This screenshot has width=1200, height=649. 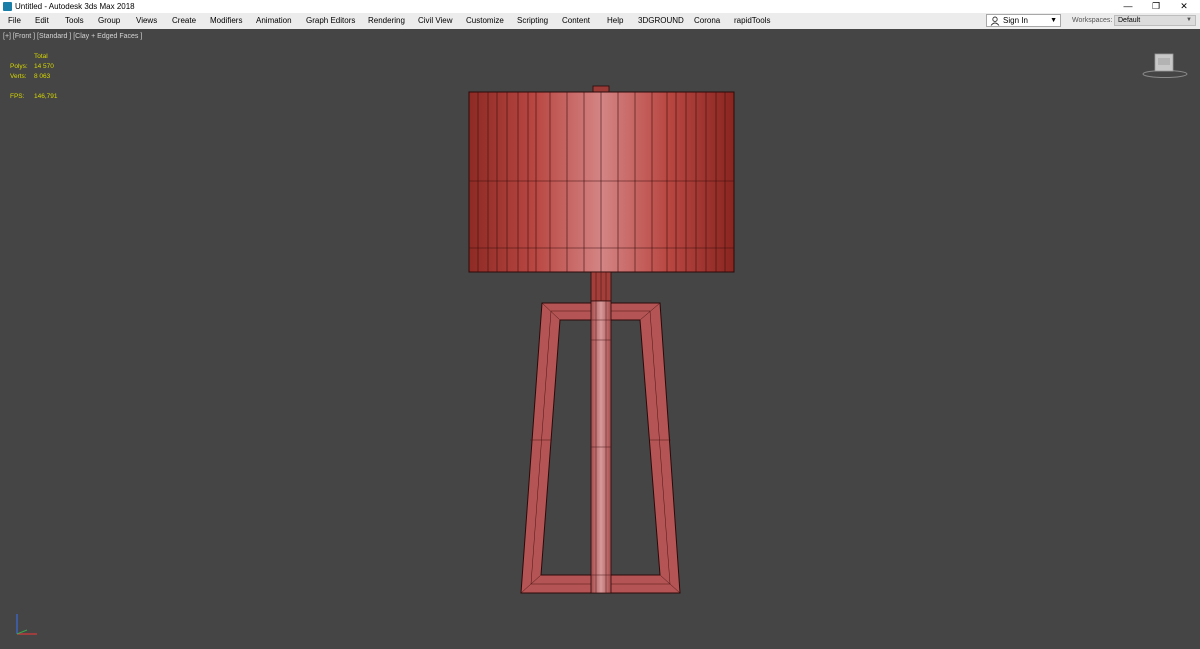 I want to click on lamp-shade, so click(x=601, y=182).